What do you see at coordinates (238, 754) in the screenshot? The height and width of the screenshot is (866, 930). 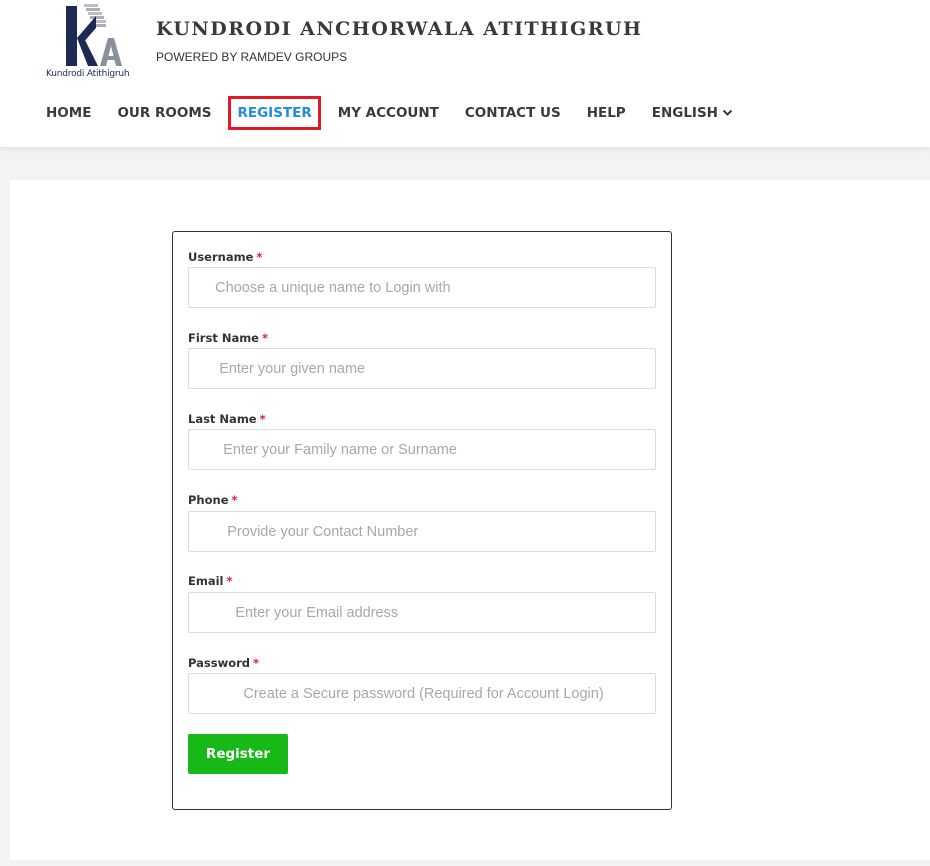 I see `register-button: Register` at bounding box center [238, 754].